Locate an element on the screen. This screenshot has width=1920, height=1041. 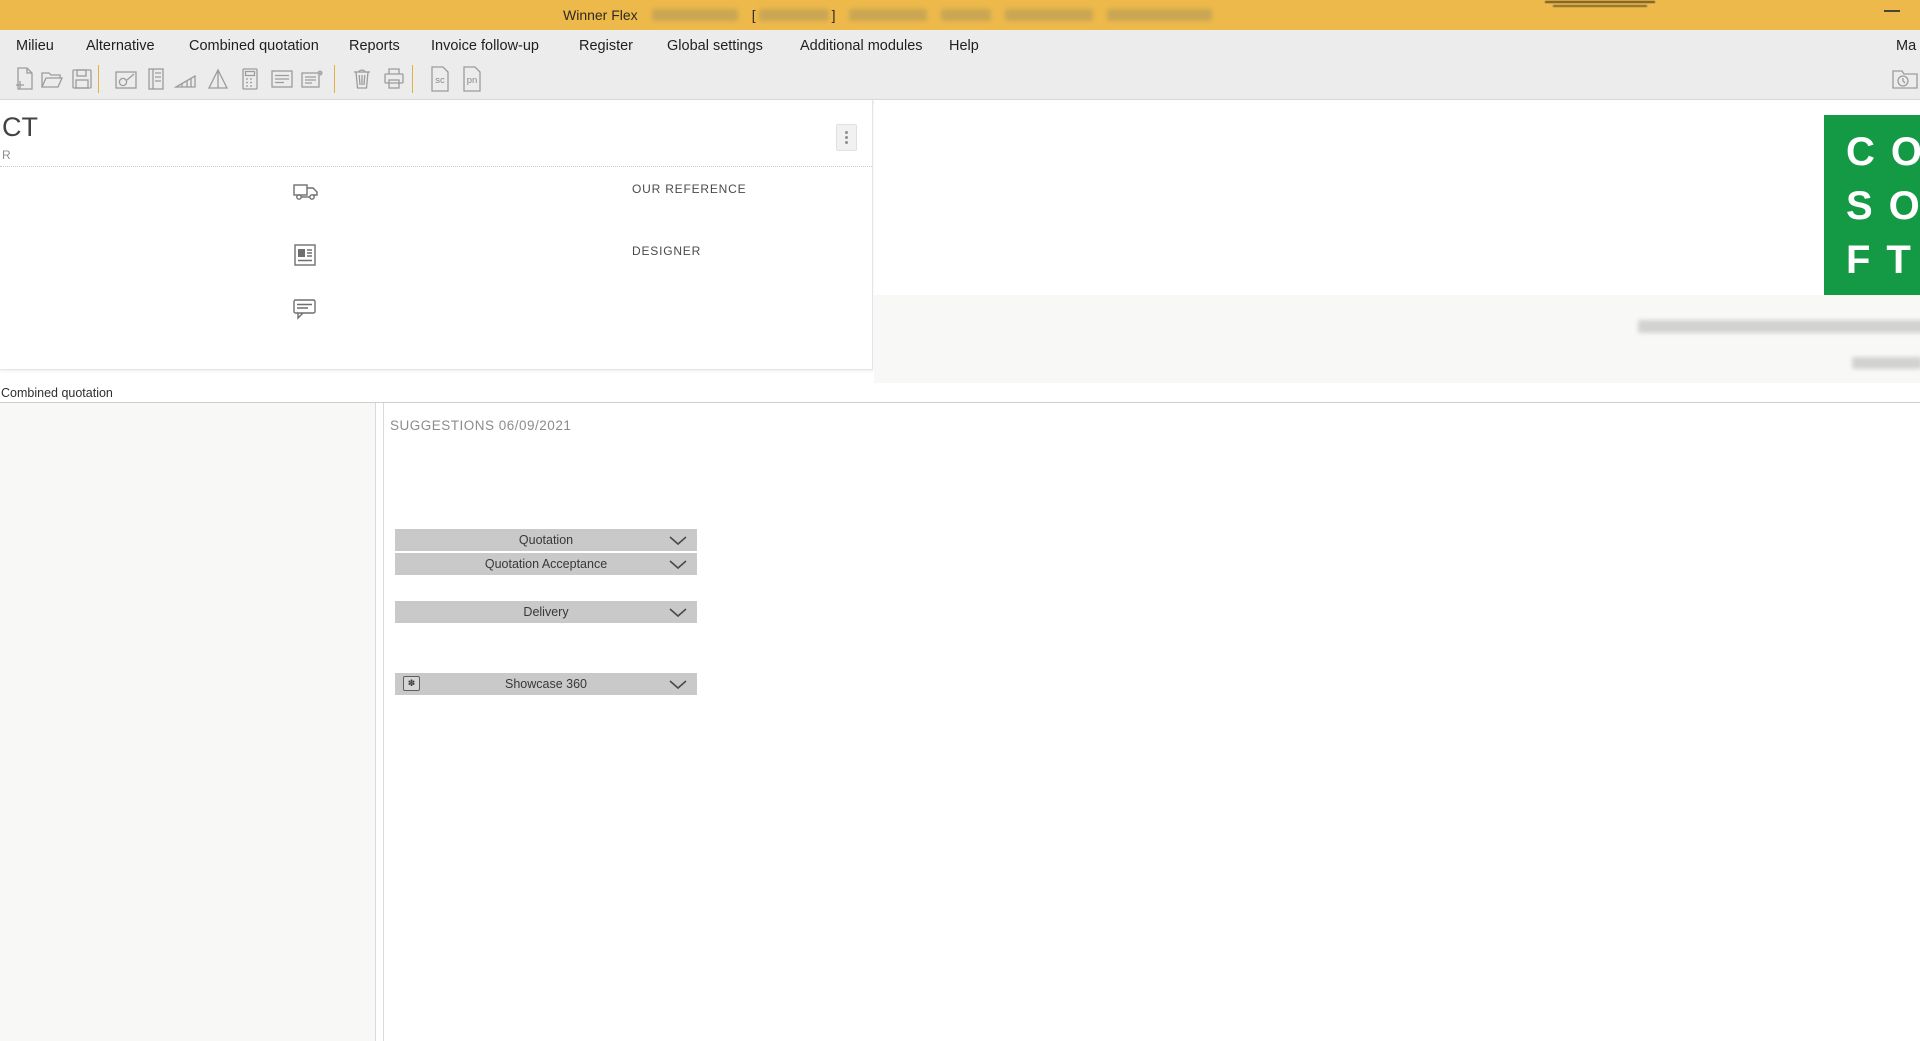
project-subtitle: R is located at coordinates (6, 155).